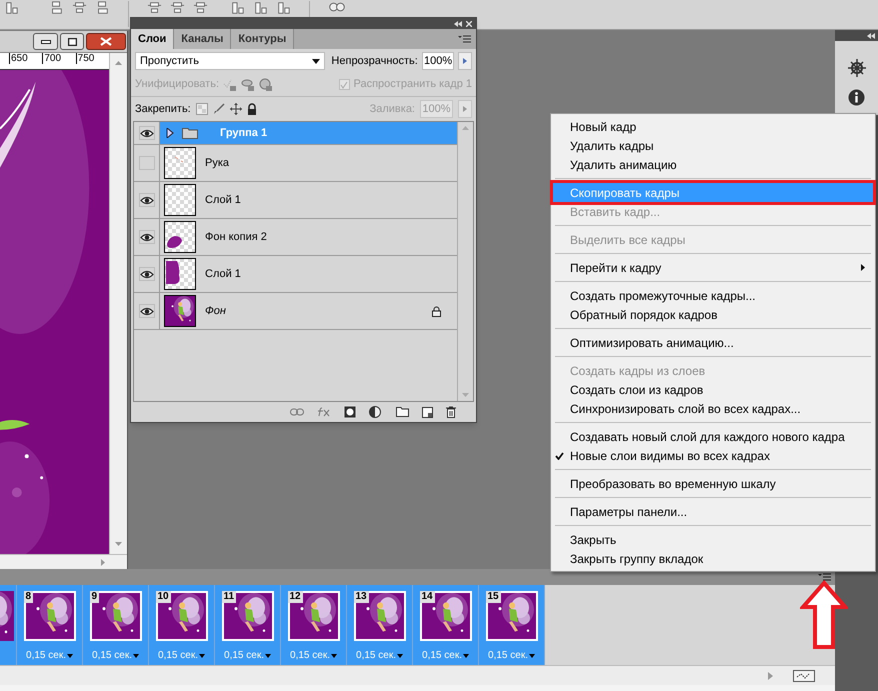  I want to click on unify-label: Унифицировать:, so click(177, 84).